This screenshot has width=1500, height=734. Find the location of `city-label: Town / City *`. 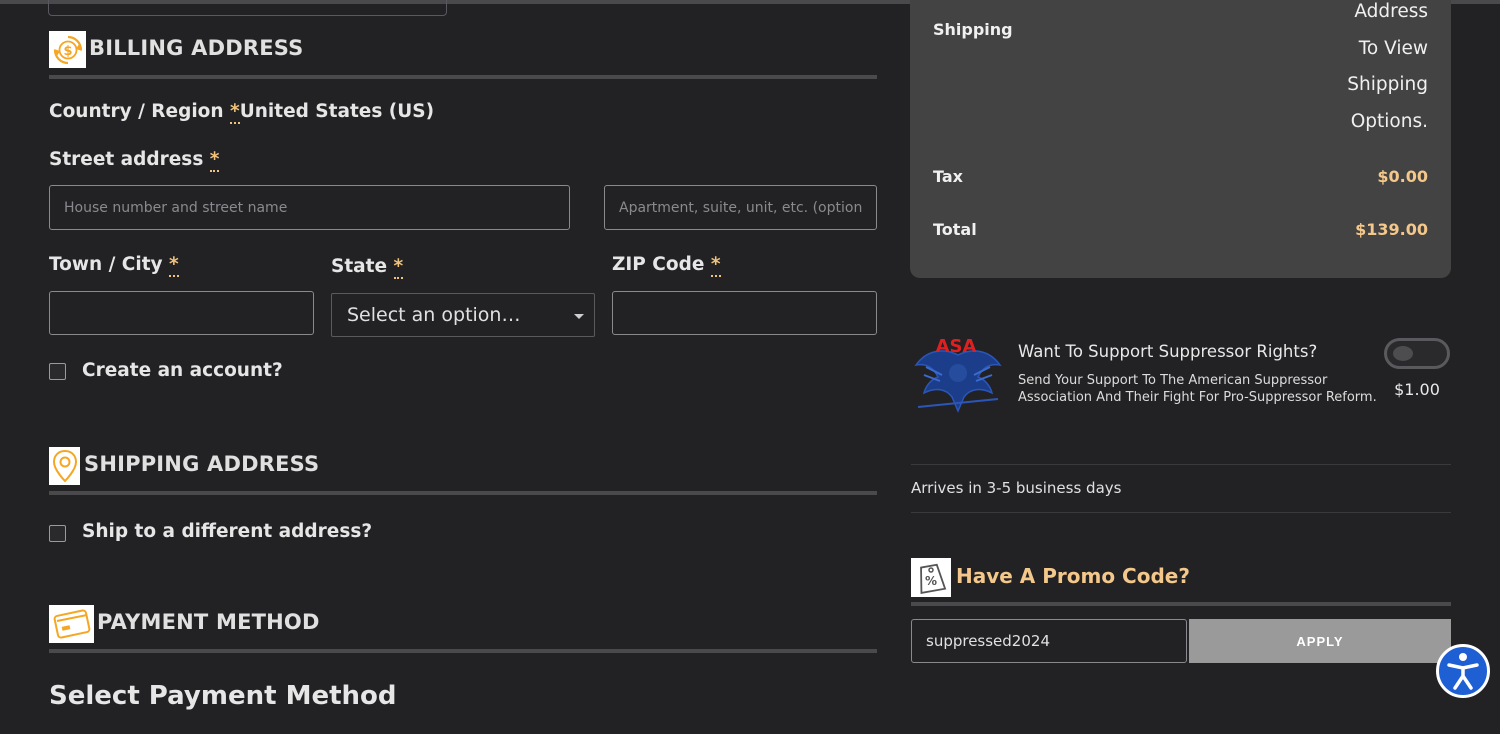

city-label: Town / City * is located at coordinates (114, 265).